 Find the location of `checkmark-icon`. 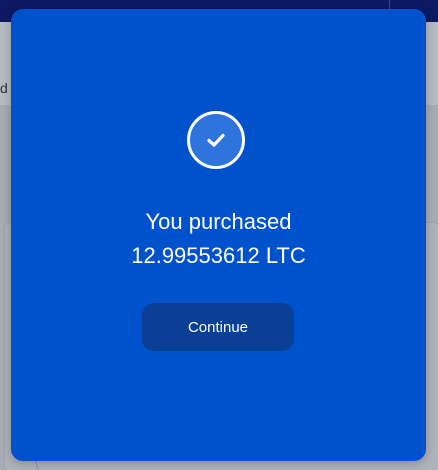

checkmark-icon is located at coordinates (216, 140).